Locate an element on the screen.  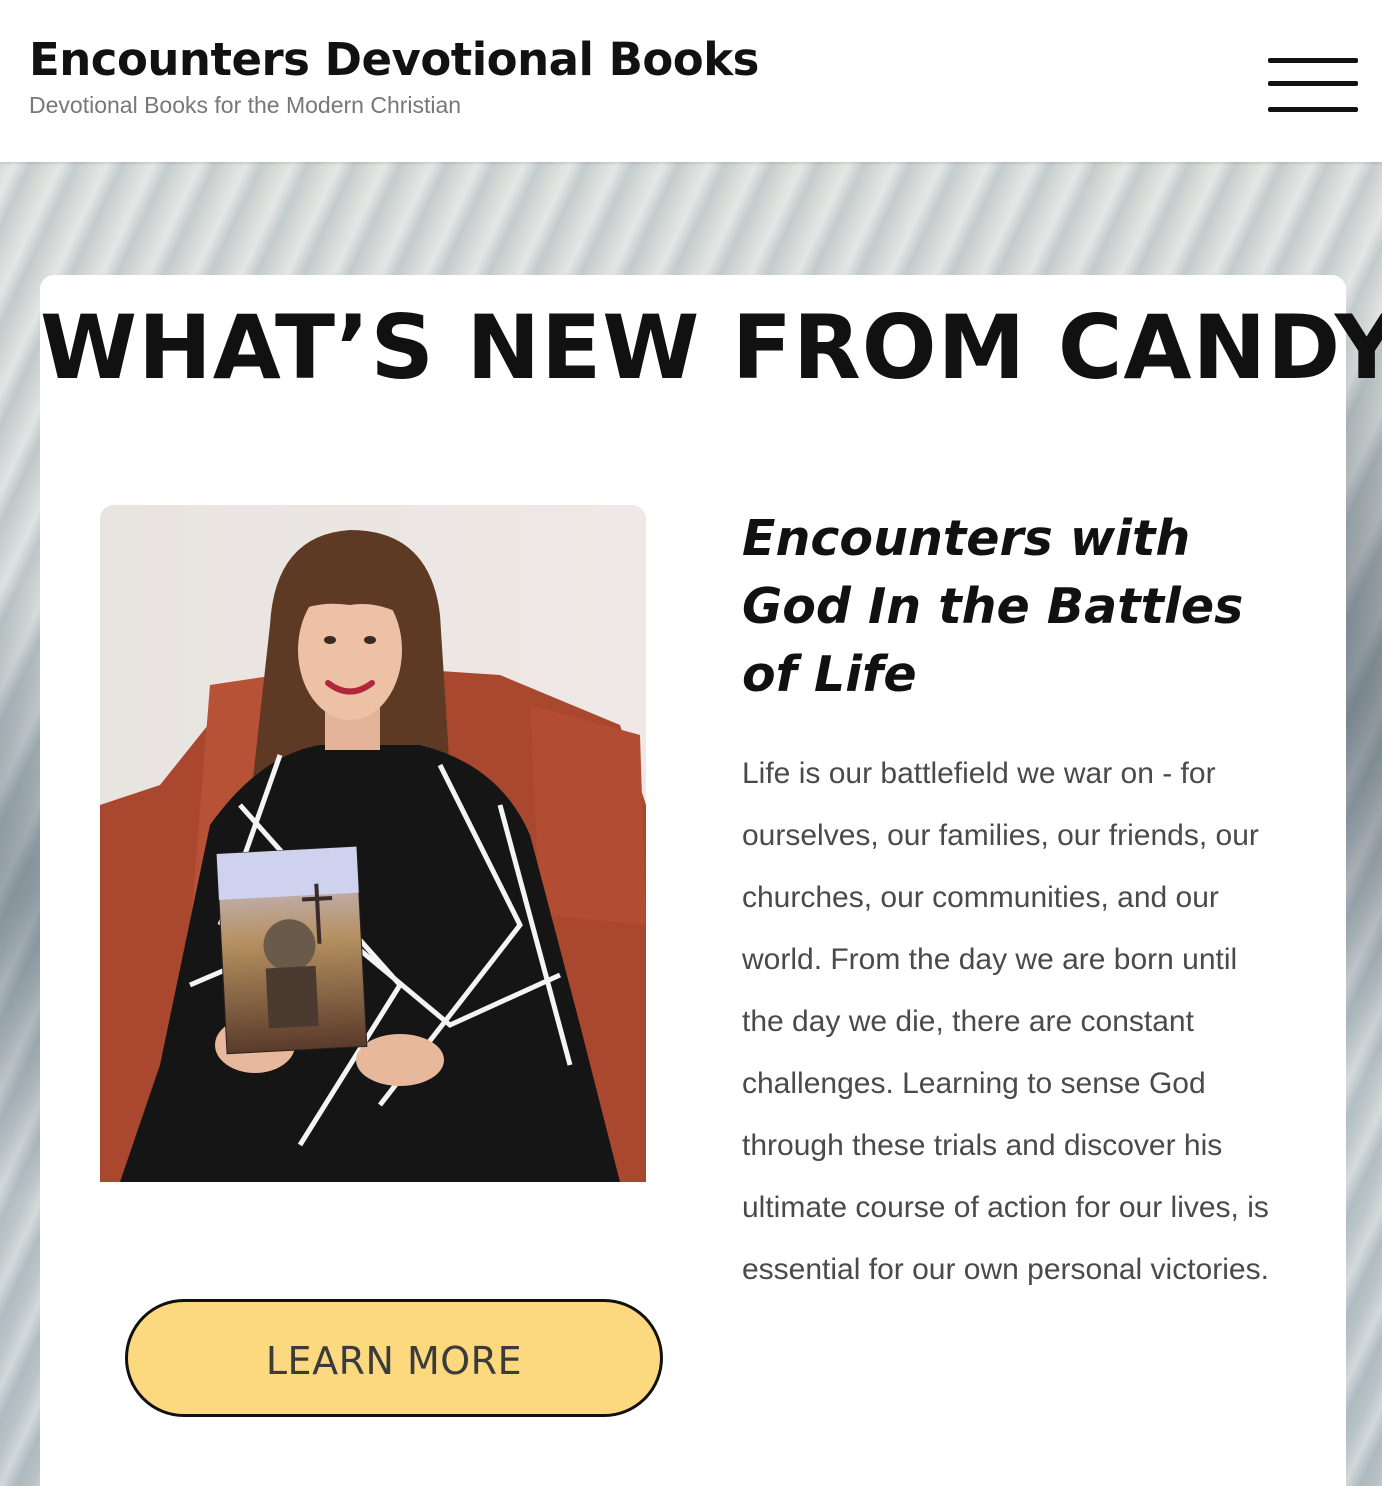
section-heading: WHAT’S NEW FROM CANDY! is located at coordinates (711, 347).